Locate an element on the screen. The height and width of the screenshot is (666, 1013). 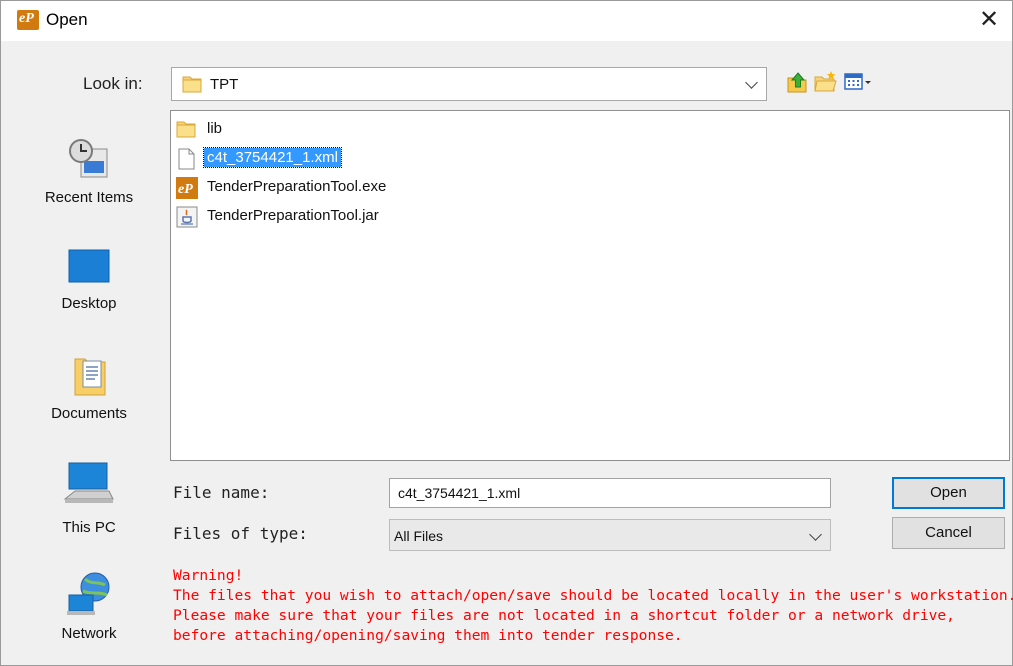
place-this-pc: This PC is located at coordinates (89, 501).